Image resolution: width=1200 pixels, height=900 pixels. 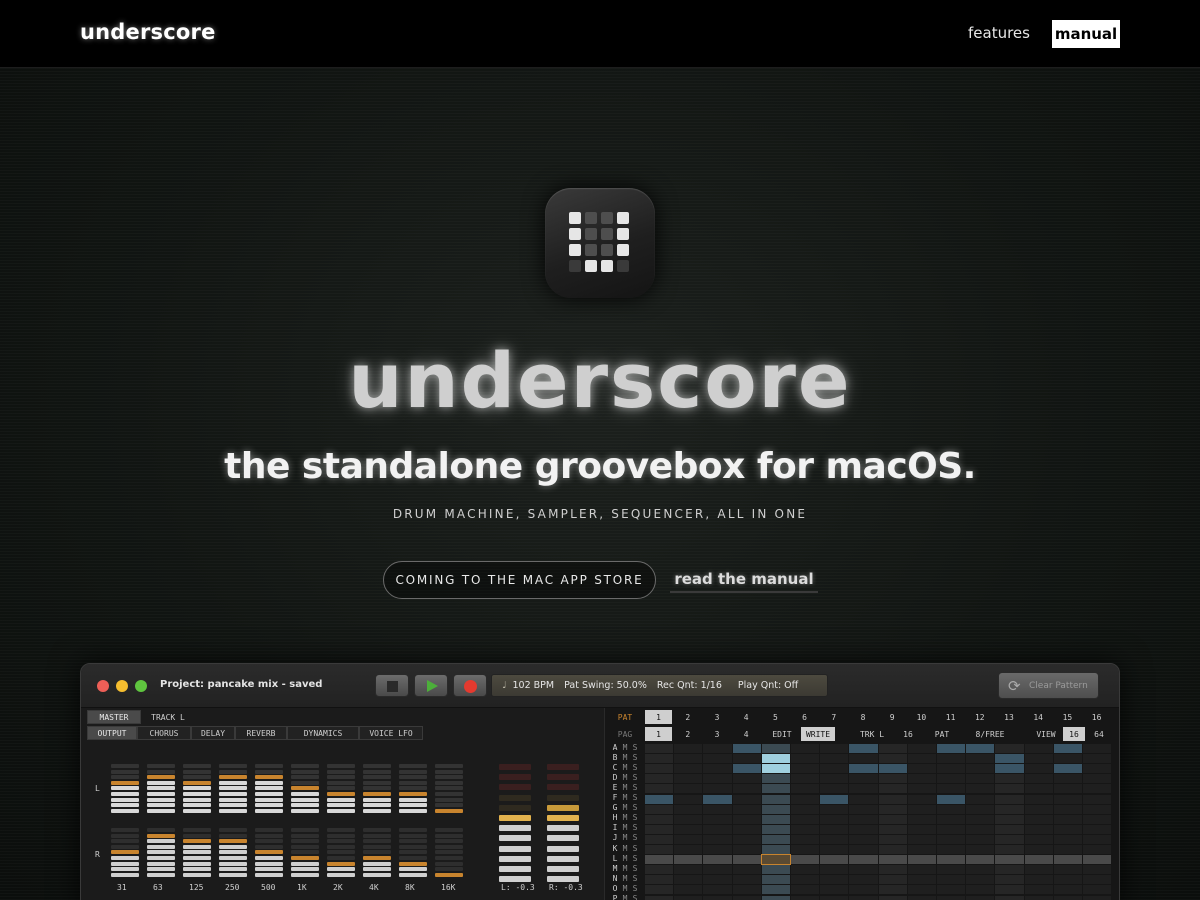 I want to click on edit-button: EDIT, so click(x=782, y=734).